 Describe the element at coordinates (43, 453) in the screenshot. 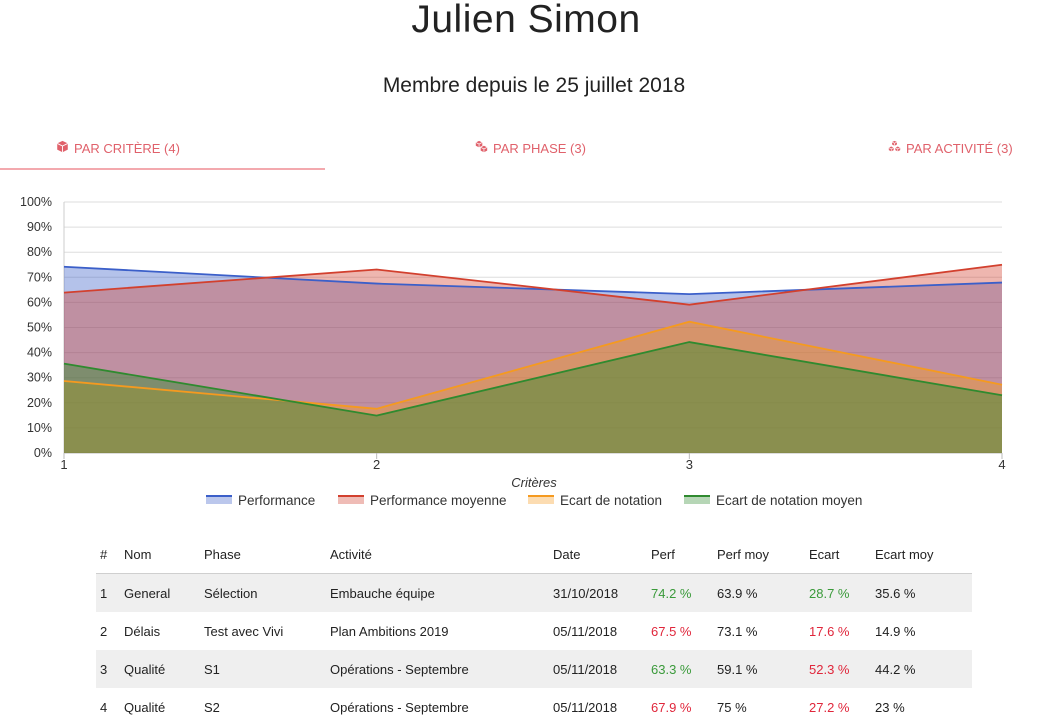

I see `y-tick-label: 0%` at that location.